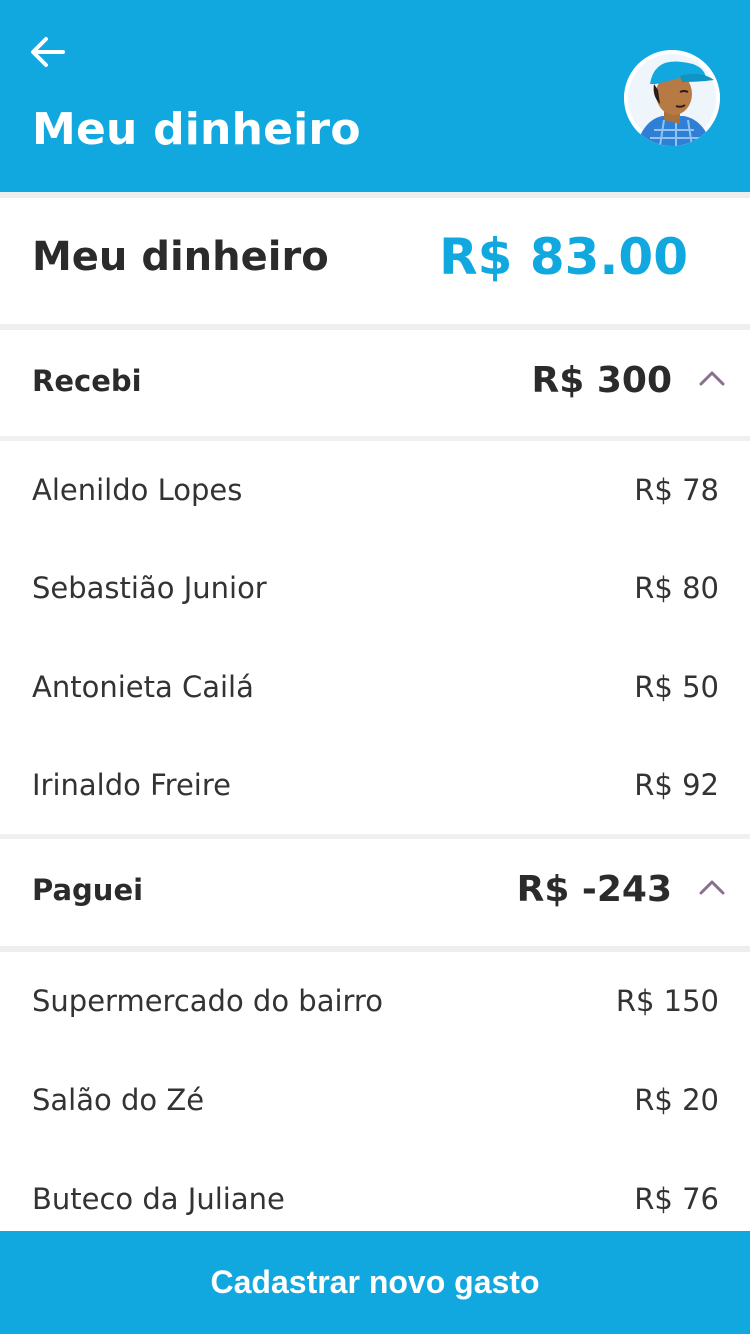 Image resolution: width=750 pixels, height=1334 pixels. I want to click on list-item-name: Buteco da Juliane, so click(158, 1199).